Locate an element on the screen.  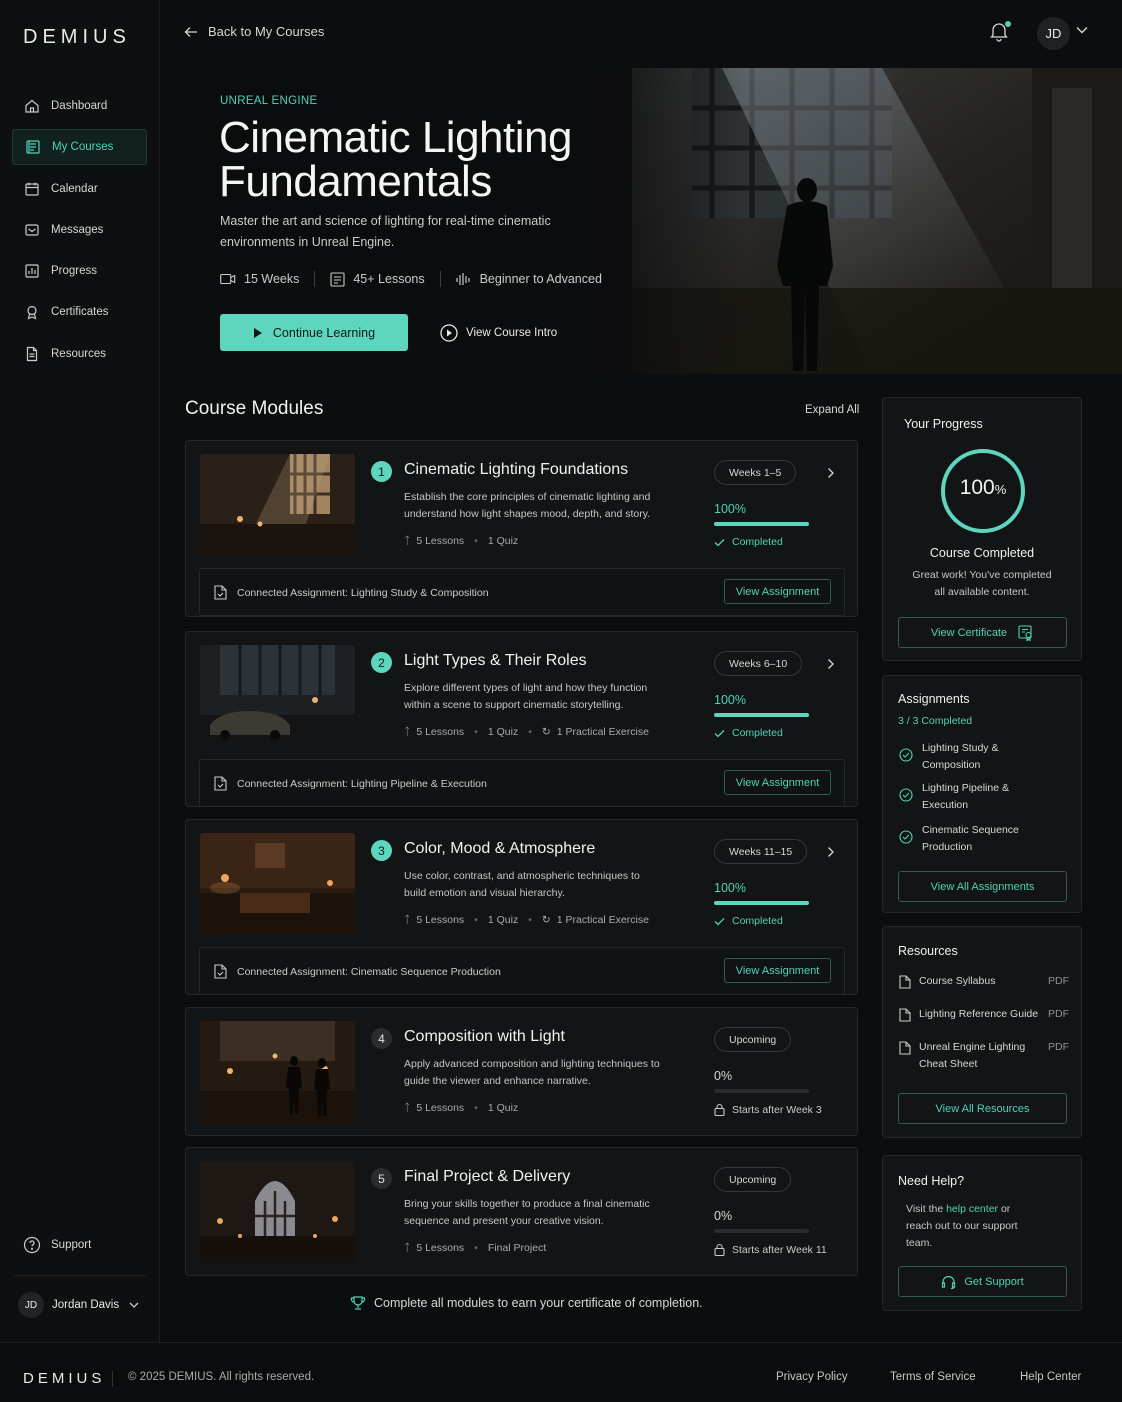
view-all-resources-button: View All Resources is located at coordinates (982, 1108).